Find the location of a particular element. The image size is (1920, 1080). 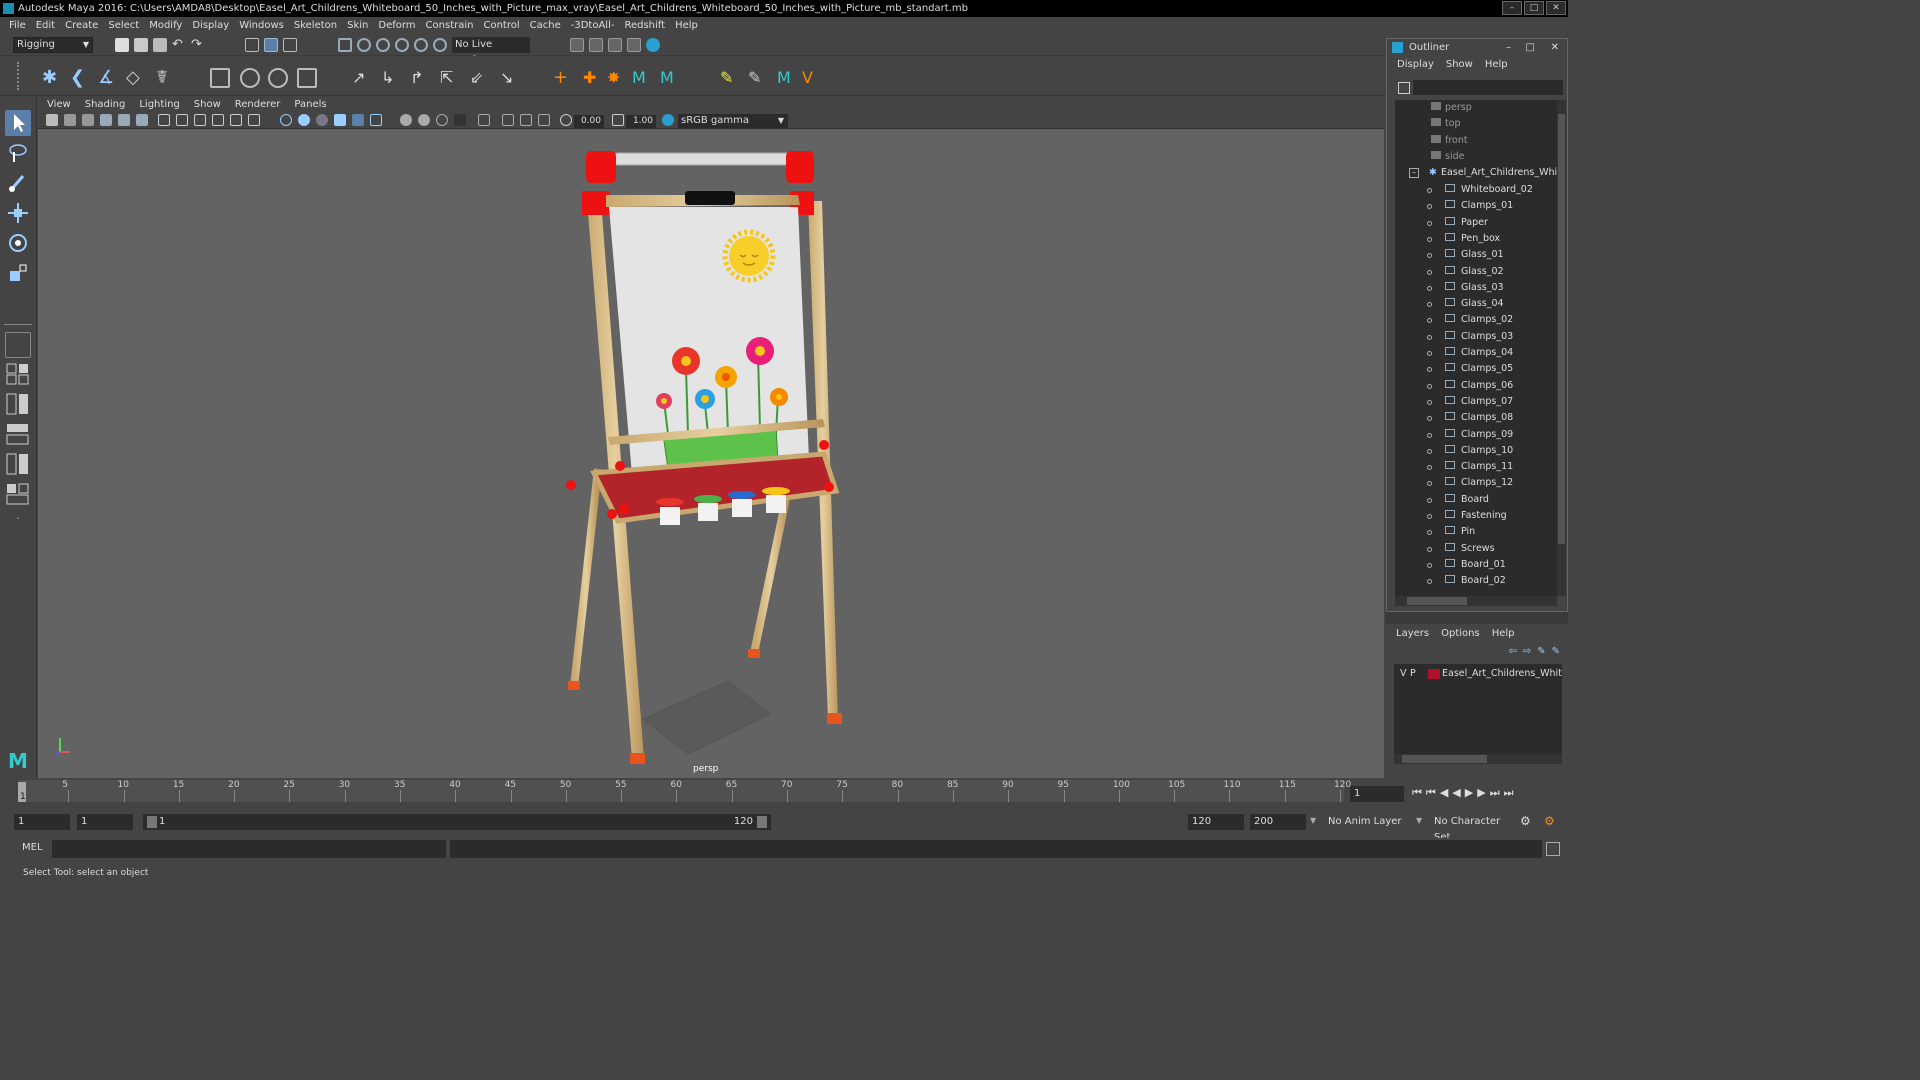

film-gate-icon is located at coordinates (164, 120).